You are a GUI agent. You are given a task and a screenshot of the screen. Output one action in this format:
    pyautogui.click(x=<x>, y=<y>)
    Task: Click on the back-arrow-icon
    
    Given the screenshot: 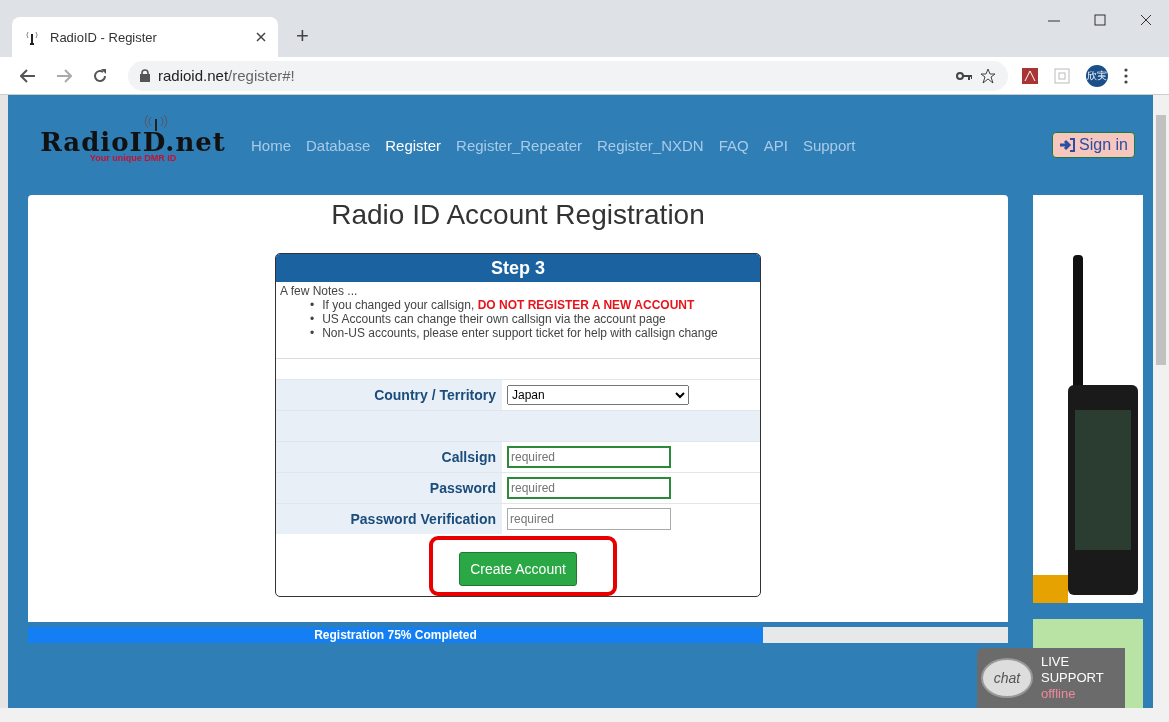 What is the action you would take?
    pyautogui.click(x=28, y=75)
    